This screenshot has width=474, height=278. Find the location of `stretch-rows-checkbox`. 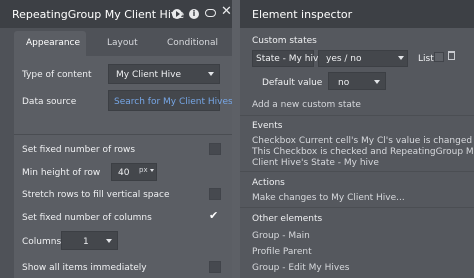

stretch-rows-checkbox is located at coordinates (215, 194).